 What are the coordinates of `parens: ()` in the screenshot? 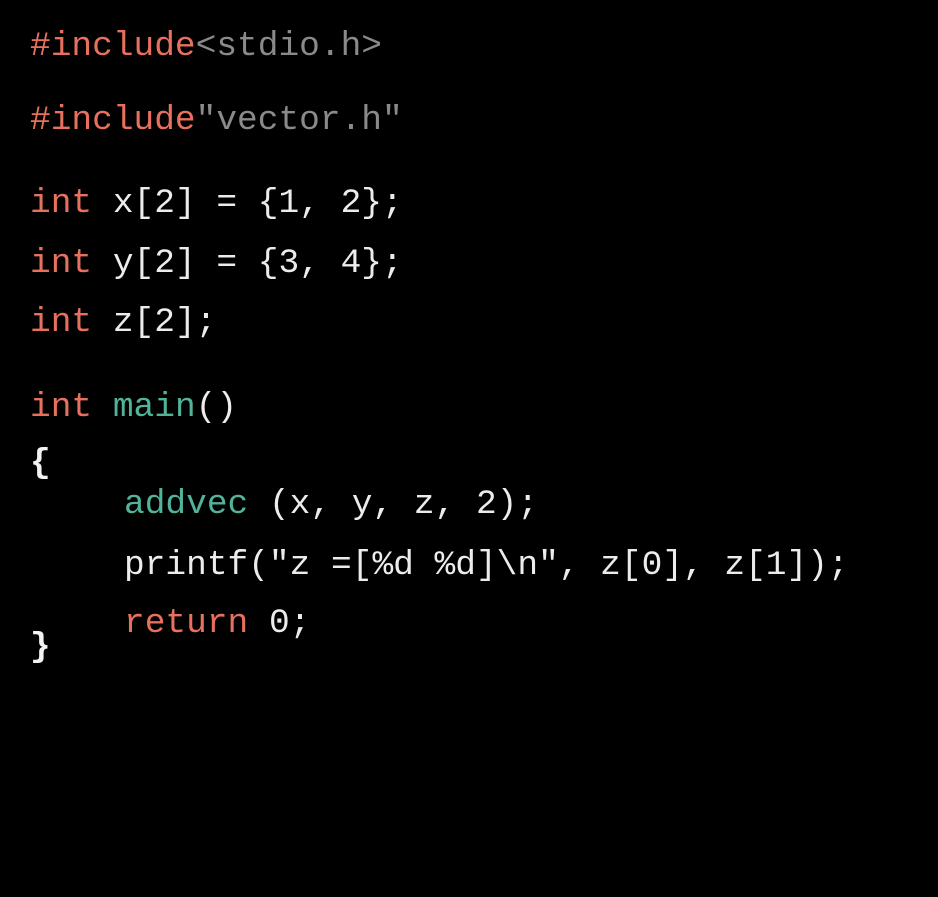 It's located at (216, 407).